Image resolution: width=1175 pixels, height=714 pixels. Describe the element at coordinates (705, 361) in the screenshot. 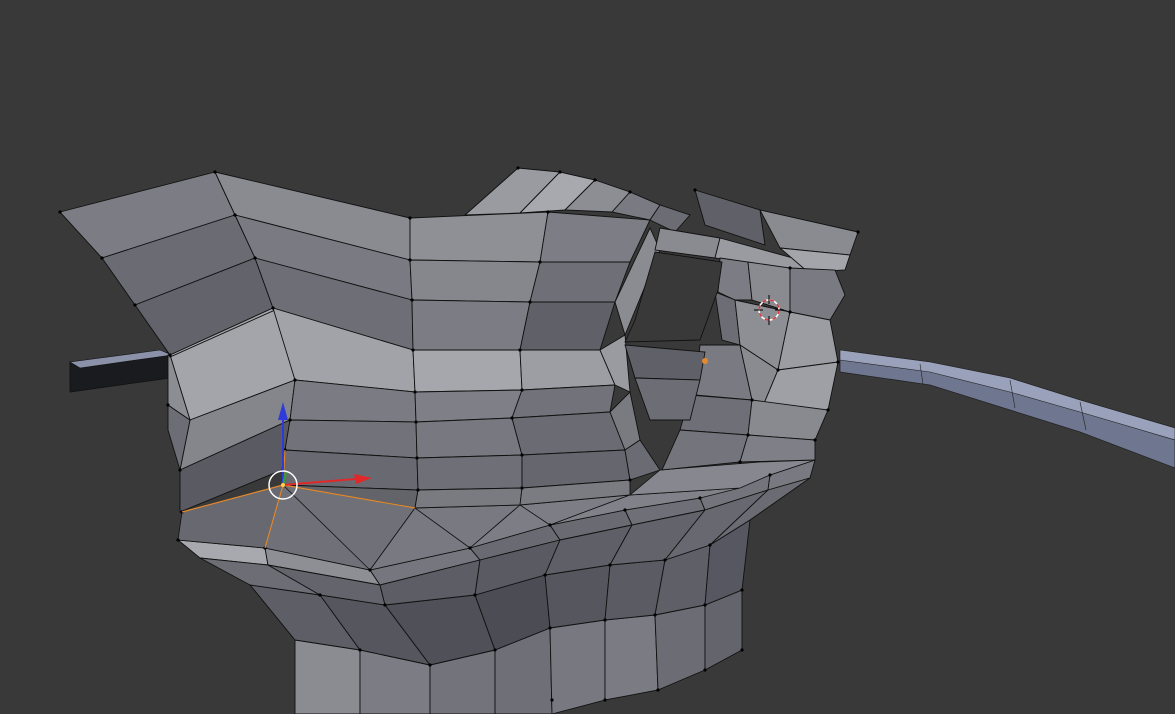

I see `selected-vertex` at that location.